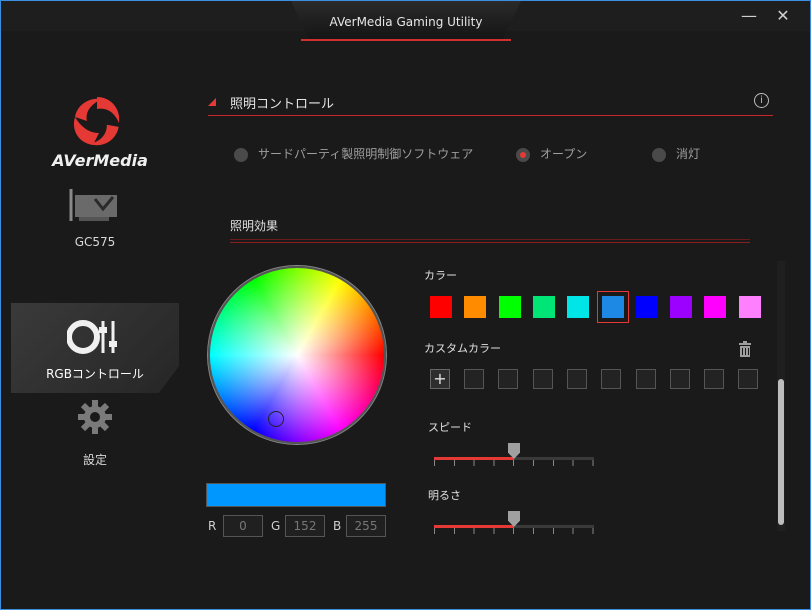  What do you see at coordinates (96, 121) in the screenshot?
I see `logo-swirl-icon` at bounding box center [96, 121].